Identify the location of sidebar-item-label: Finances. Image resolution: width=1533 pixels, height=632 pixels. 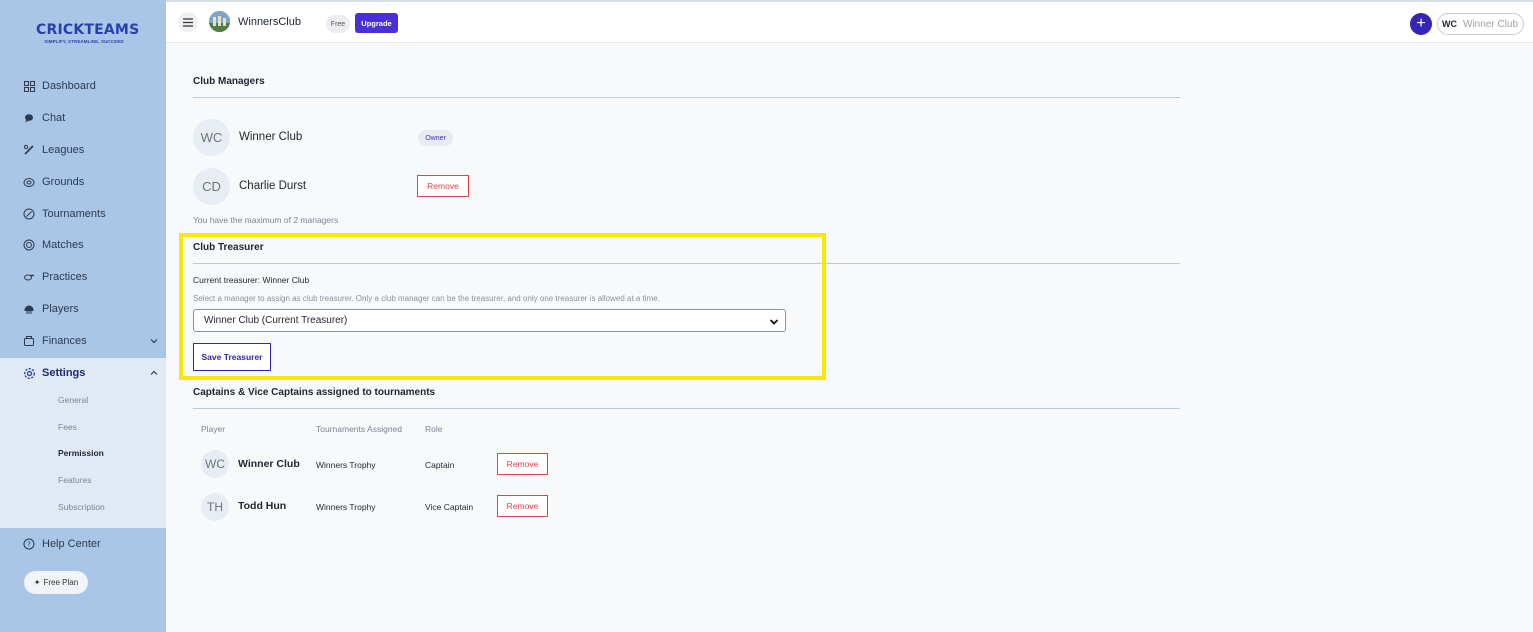
(64, 341).